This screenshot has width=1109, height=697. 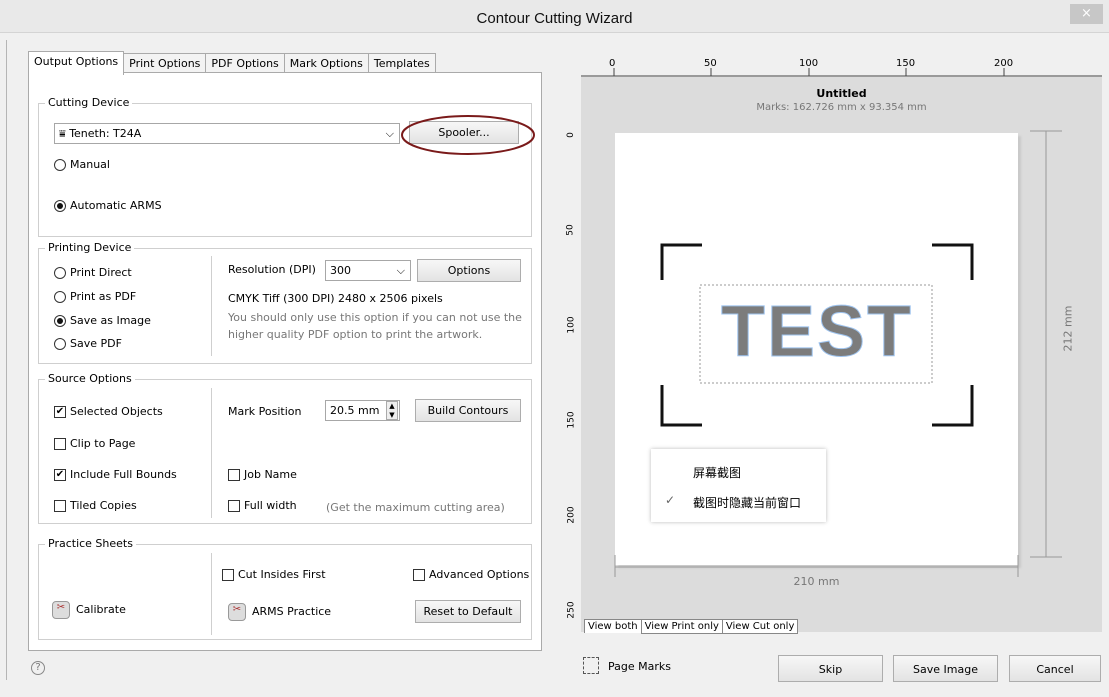 What do you see at coordinates (1055, 668) in the screenshot?
I see `cancel-button: Cancel` at bounding box center [1055, 668].